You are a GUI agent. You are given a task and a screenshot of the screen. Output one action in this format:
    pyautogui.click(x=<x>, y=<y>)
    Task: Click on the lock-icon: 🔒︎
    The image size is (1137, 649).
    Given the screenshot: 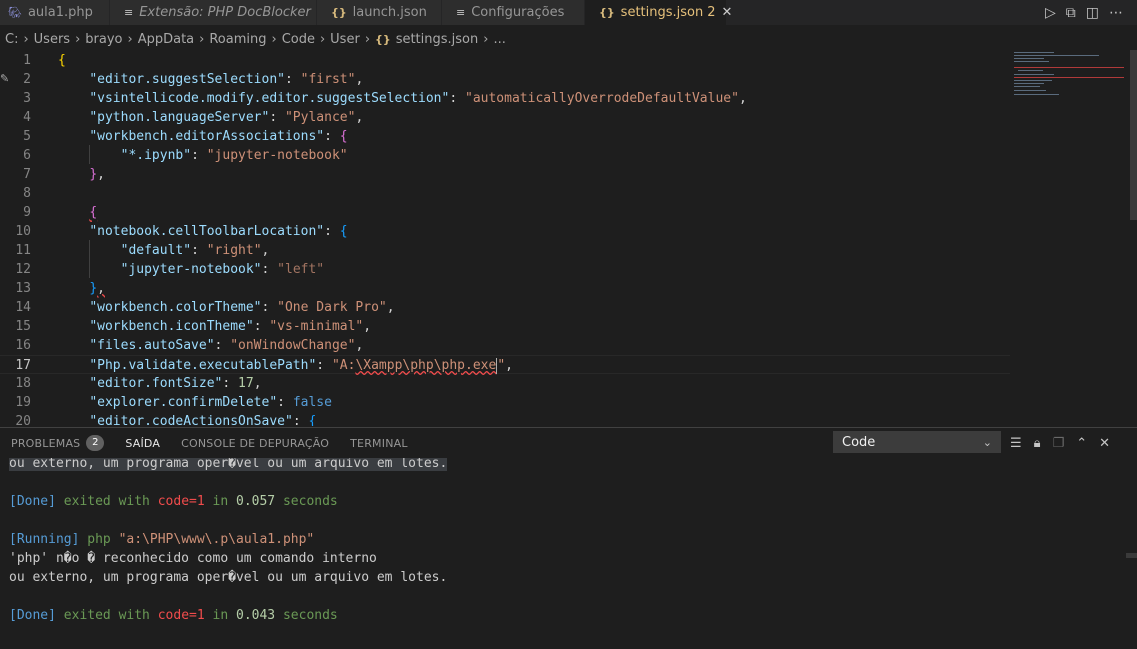 What is the action you would take?
    pyautogui.click(x=1037, y=443)
    